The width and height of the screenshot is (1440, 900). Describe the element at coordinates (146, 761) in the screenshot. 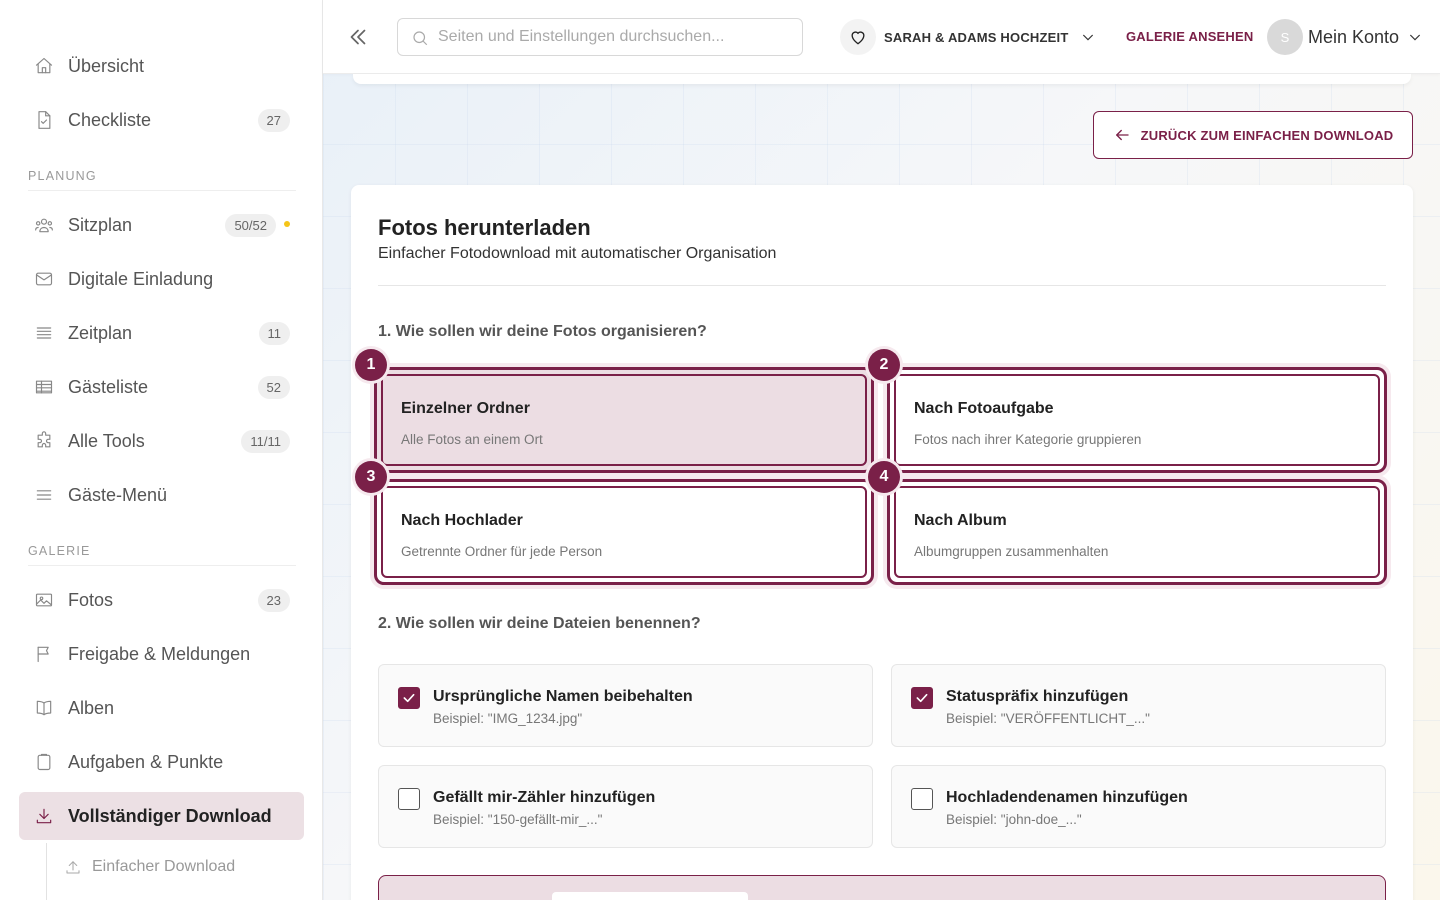

I see `sidebar-item-label: Aufgaben & Punkte` at that location.